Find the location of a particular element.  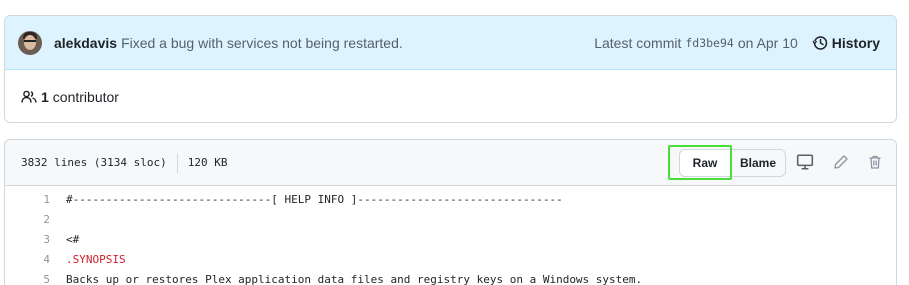

line-number: 5 is located at coordinates (27, 279).